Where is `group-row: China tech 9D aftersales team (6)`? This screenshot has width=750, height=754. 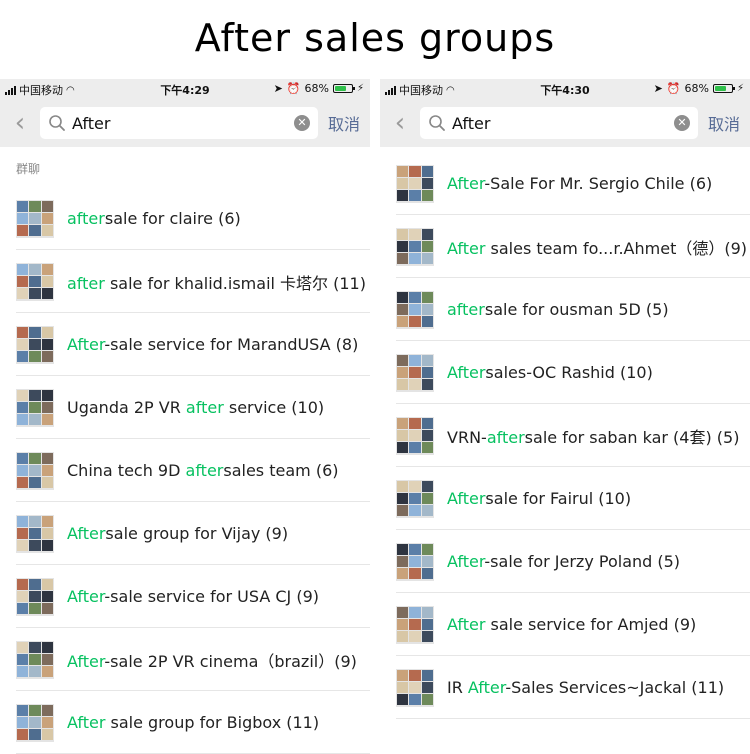 group-row: China tech 9D aftersales team (6) is located at coordinates (185, 470).